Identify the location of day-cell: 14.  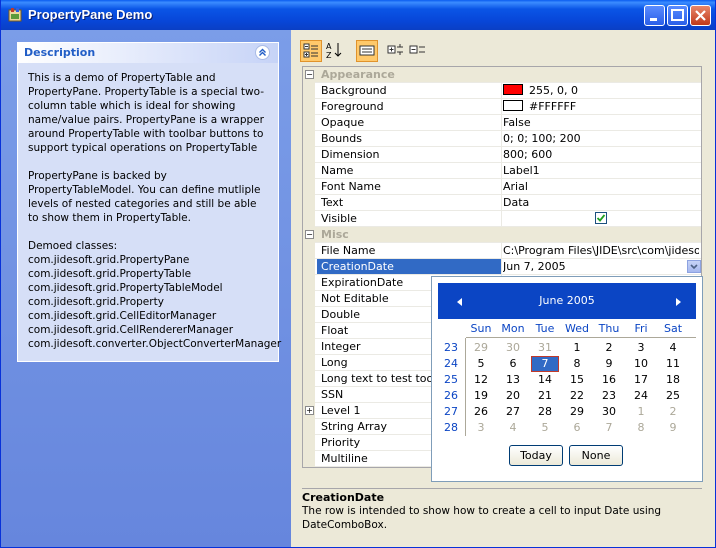
(545, 379).